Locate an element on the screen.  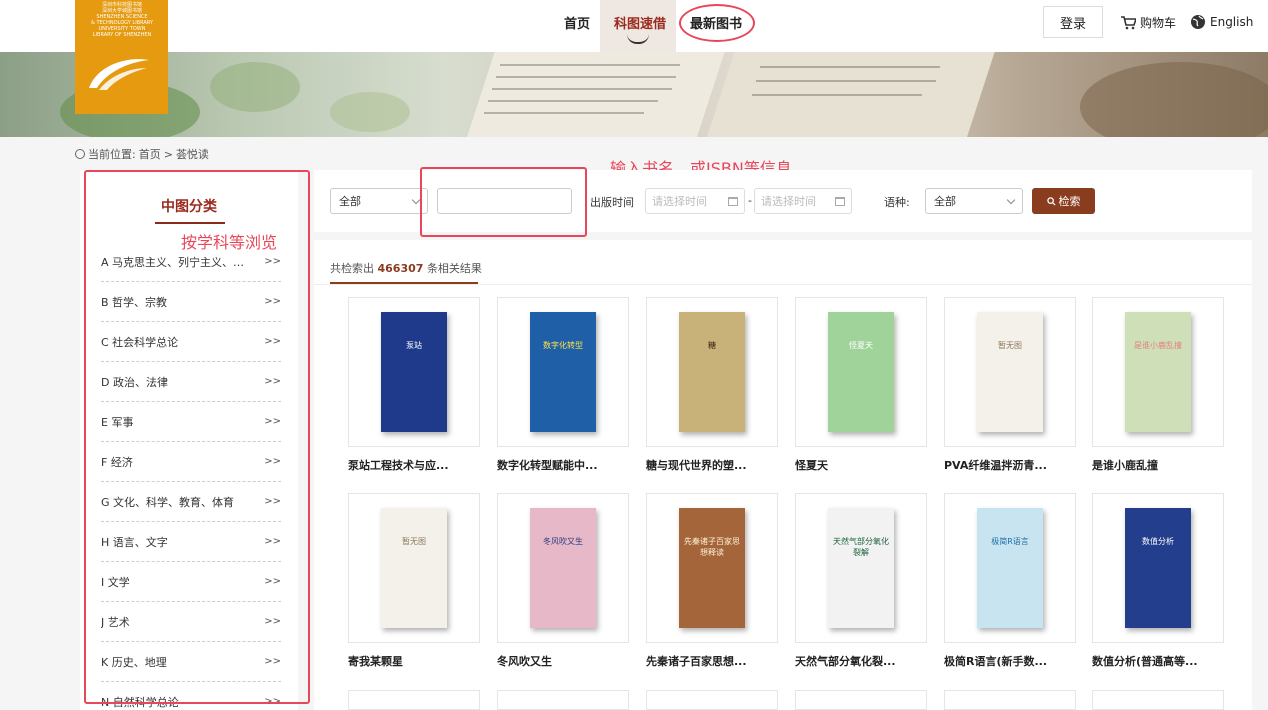
book-cover: 数字化转型 is located at coordinates (563, 372).